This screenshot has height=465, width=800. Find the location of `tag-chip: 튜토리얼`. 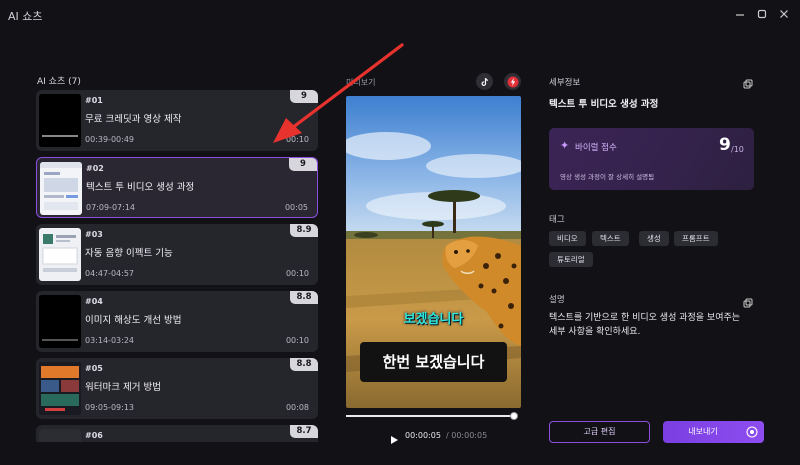

tag-chip: 튜토리얼 is located at coordinates (571, 259).